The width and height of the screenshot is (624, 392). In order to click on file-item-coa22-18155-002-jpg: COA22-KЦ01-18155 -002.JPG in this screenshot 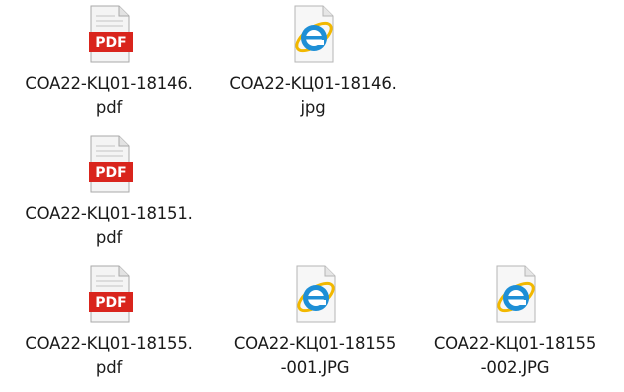, I will do `click(515, 322)`.